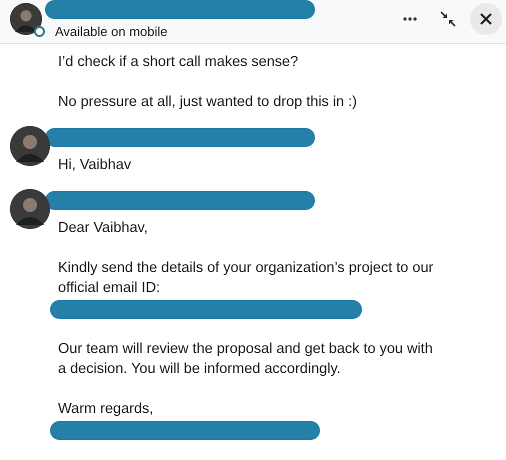 The image size is (506, 460). What do you see at coordinates (179, 62) in the screenshot?
I see `message-text: I’d check if a short call makes sense?` at bounding box center [179, 62].